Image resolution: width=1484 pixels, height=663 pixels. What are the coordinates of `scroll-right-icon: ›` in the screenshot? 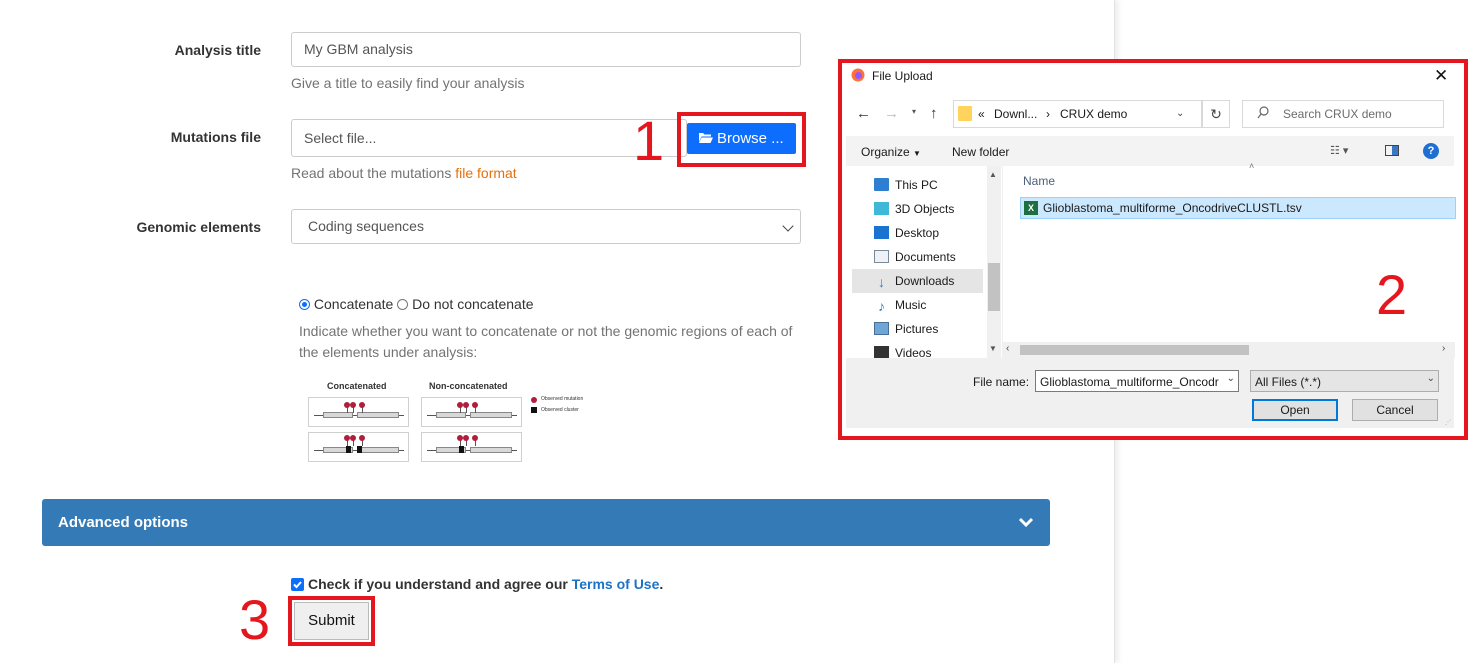 It's located at (1443, 348).